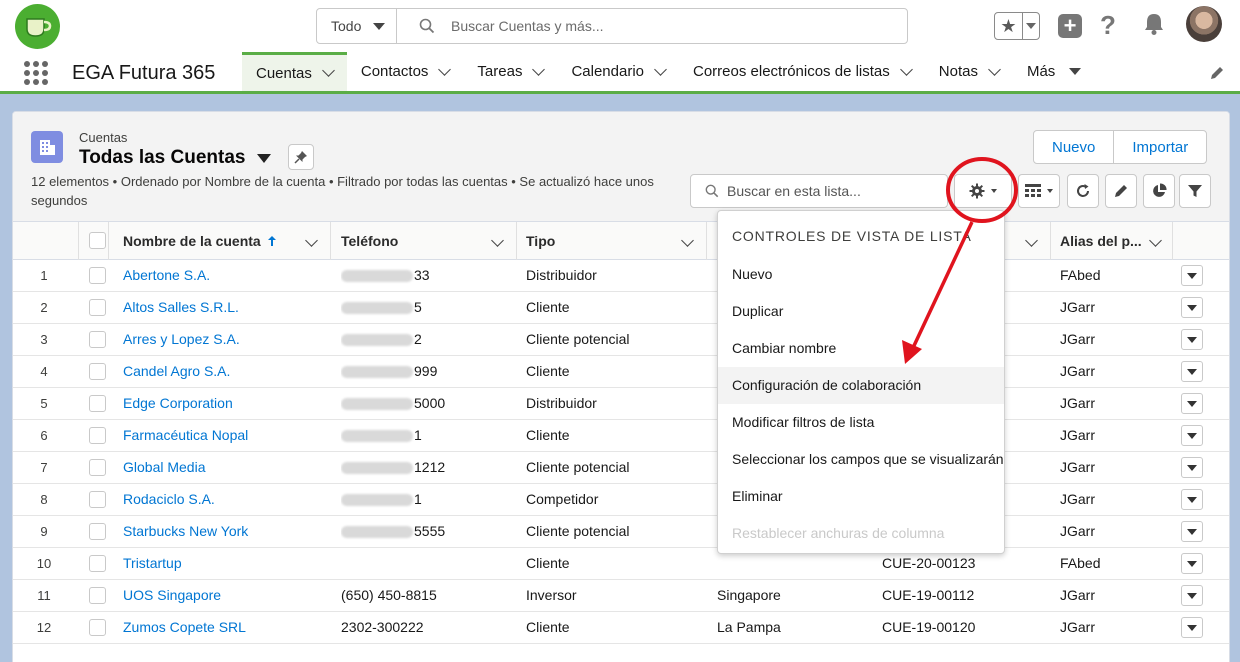 This screenshot has height=662, width=1240. Describe the element at coordinates (861, 348) in the screenshot. I see `menu-item-rename: Cambiar nombre` at that location.